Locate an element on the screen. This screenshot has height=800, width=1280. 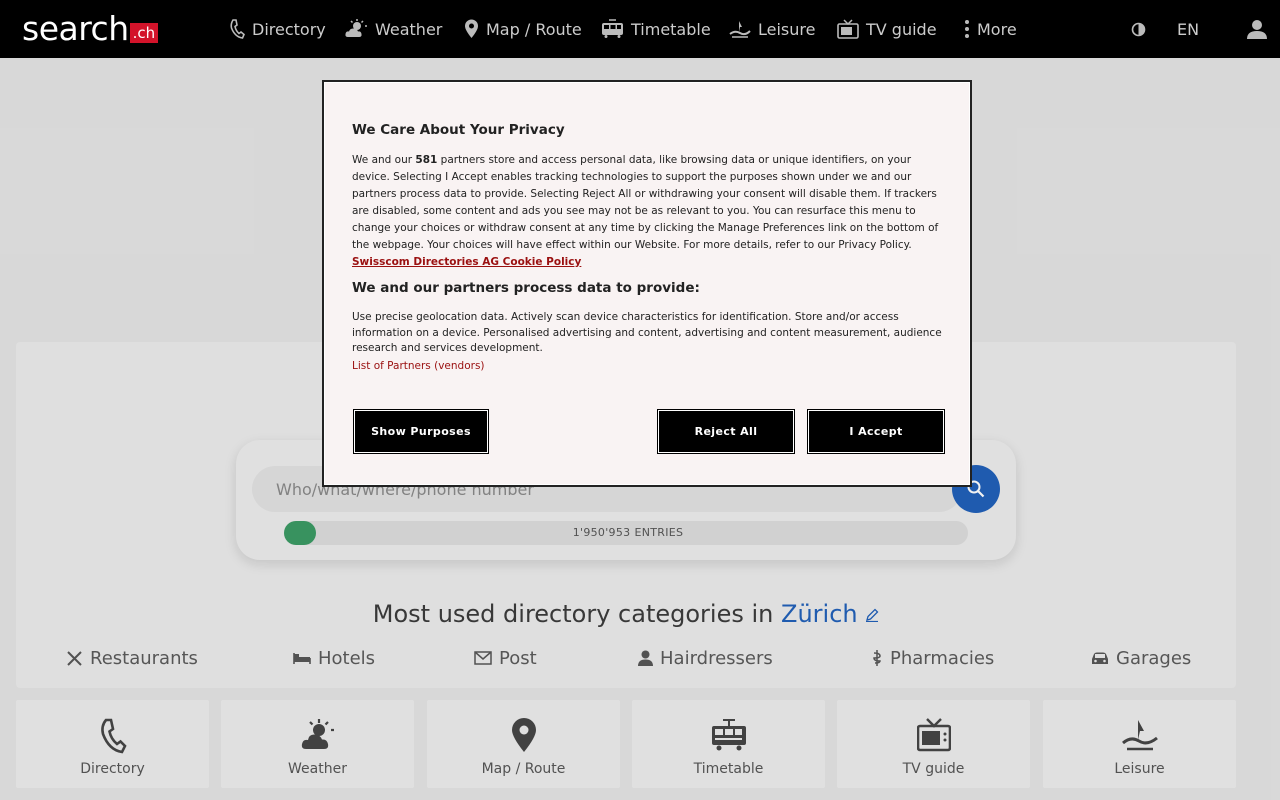
nav-item-label: Directory is located at coordinates (289, 29).